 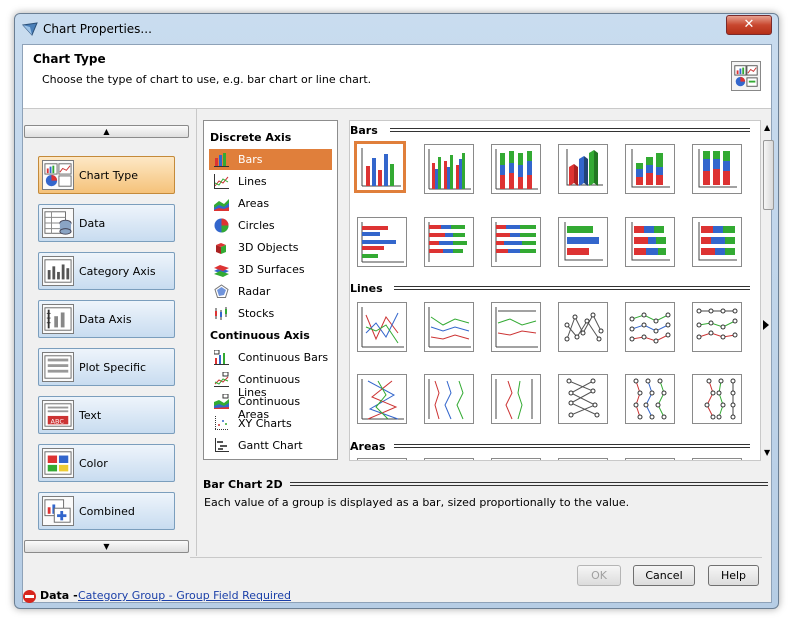 What do you see at coordinates (583, 169) in the screenshot?
I see `chart-thumb-bar-3d` at bounding box center [583, 169].